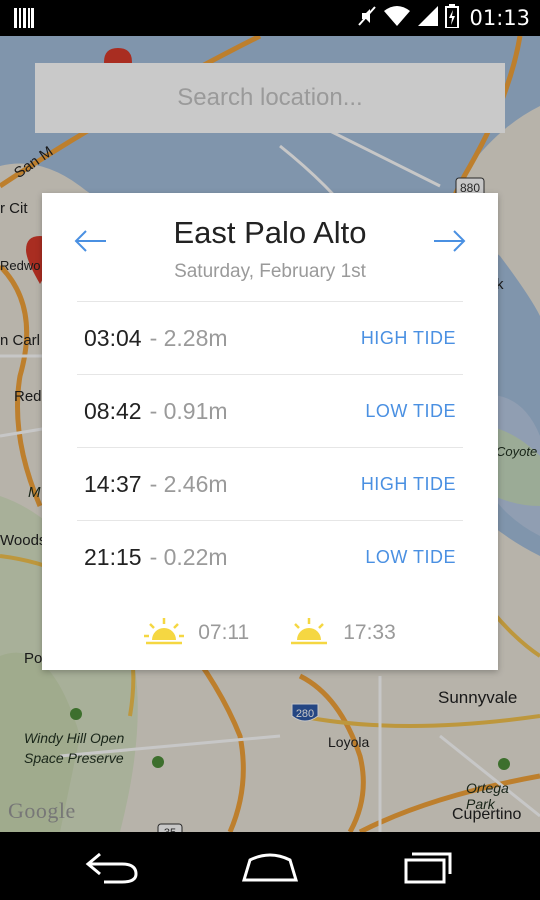  I want to click on search-box, so click(270, 98).